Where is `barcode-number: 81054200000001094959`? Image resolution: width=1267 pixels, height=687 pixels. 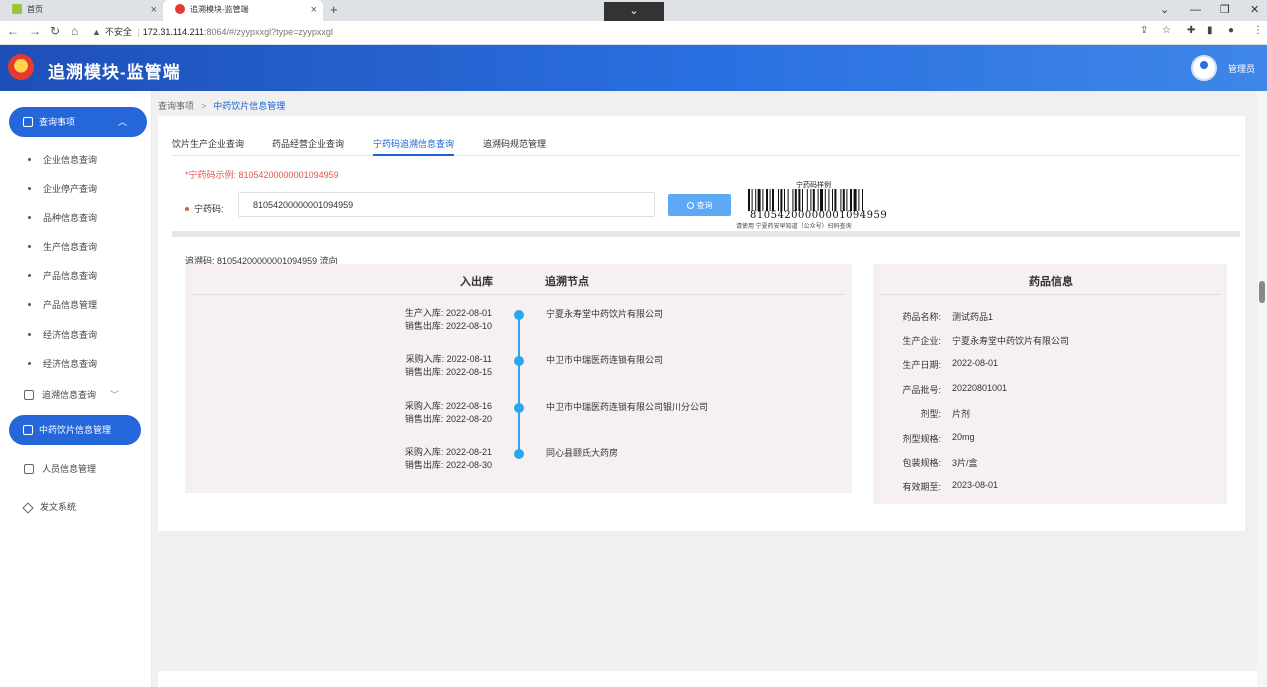
barcode-number: 81054200000001094959 is located at coordinates (819, 215).